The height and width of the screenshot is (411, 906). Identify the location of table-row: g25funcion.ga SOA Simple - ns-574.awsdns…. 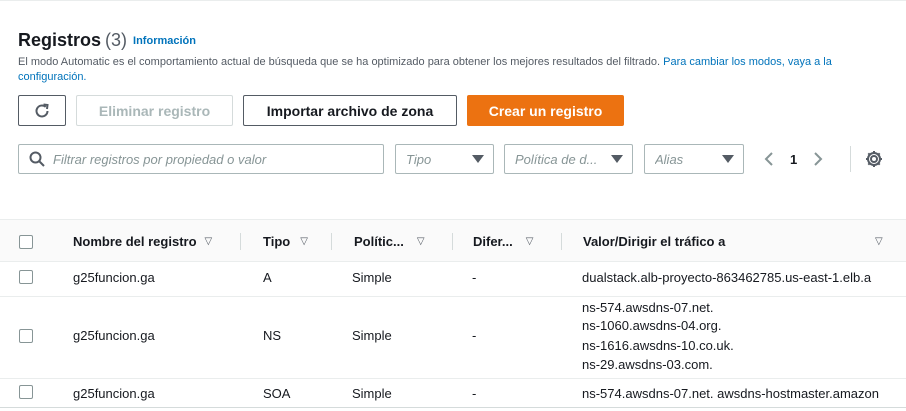
(453, 393).